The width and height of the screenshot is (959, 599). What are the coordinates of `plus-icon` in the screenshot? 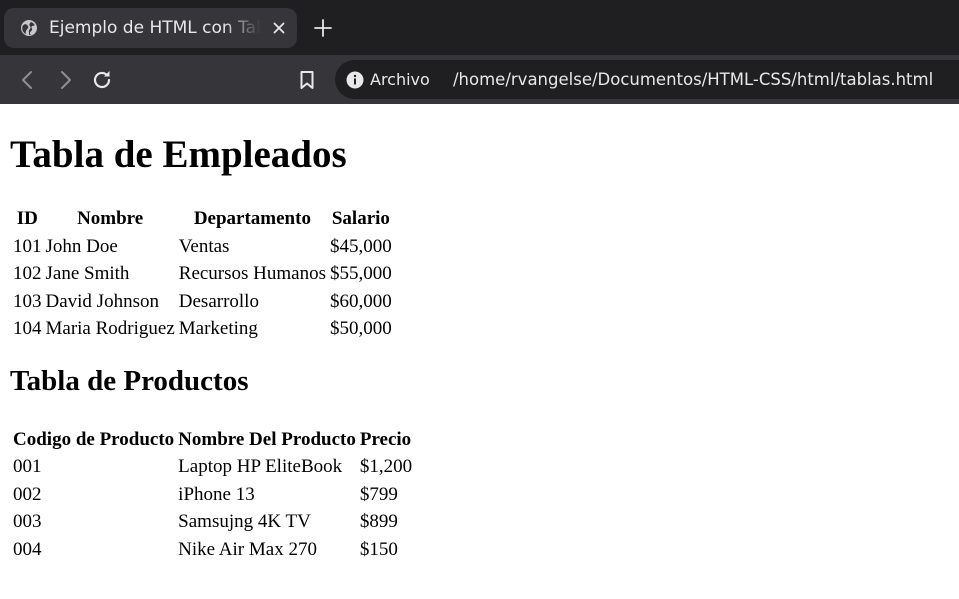 It's located at (323, 28).